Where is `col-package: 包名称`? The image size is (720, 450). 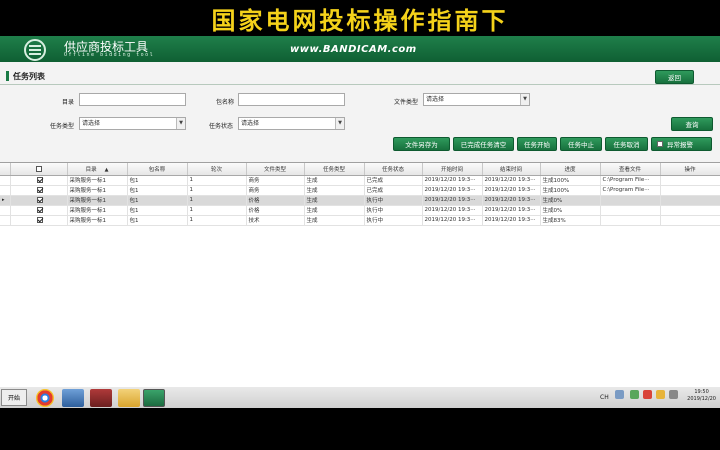 col-package: 包名称 is located at coordinates (157, 169).